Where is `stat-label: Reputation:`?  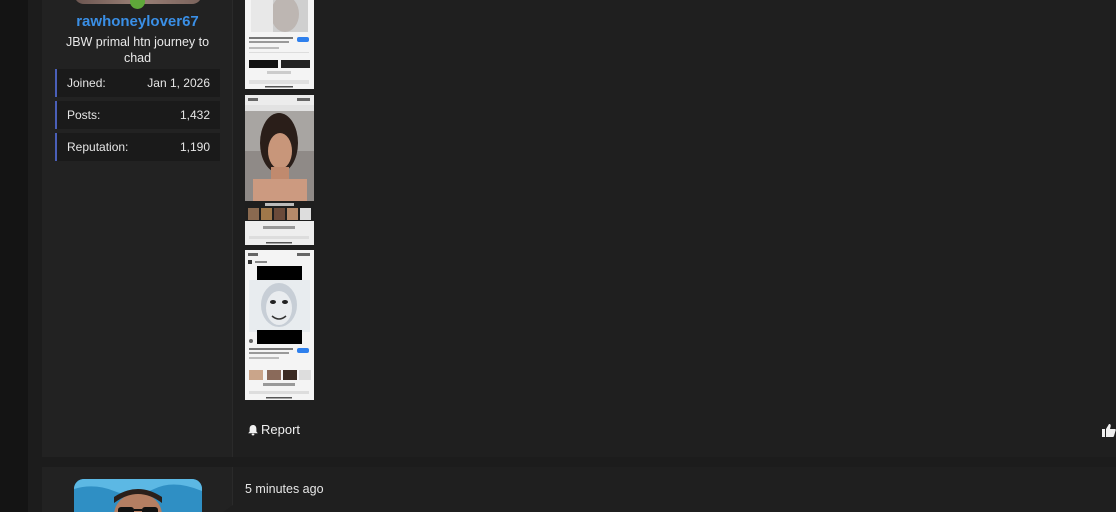
stat-label: Reputation: is located at coordinates (98, 147).